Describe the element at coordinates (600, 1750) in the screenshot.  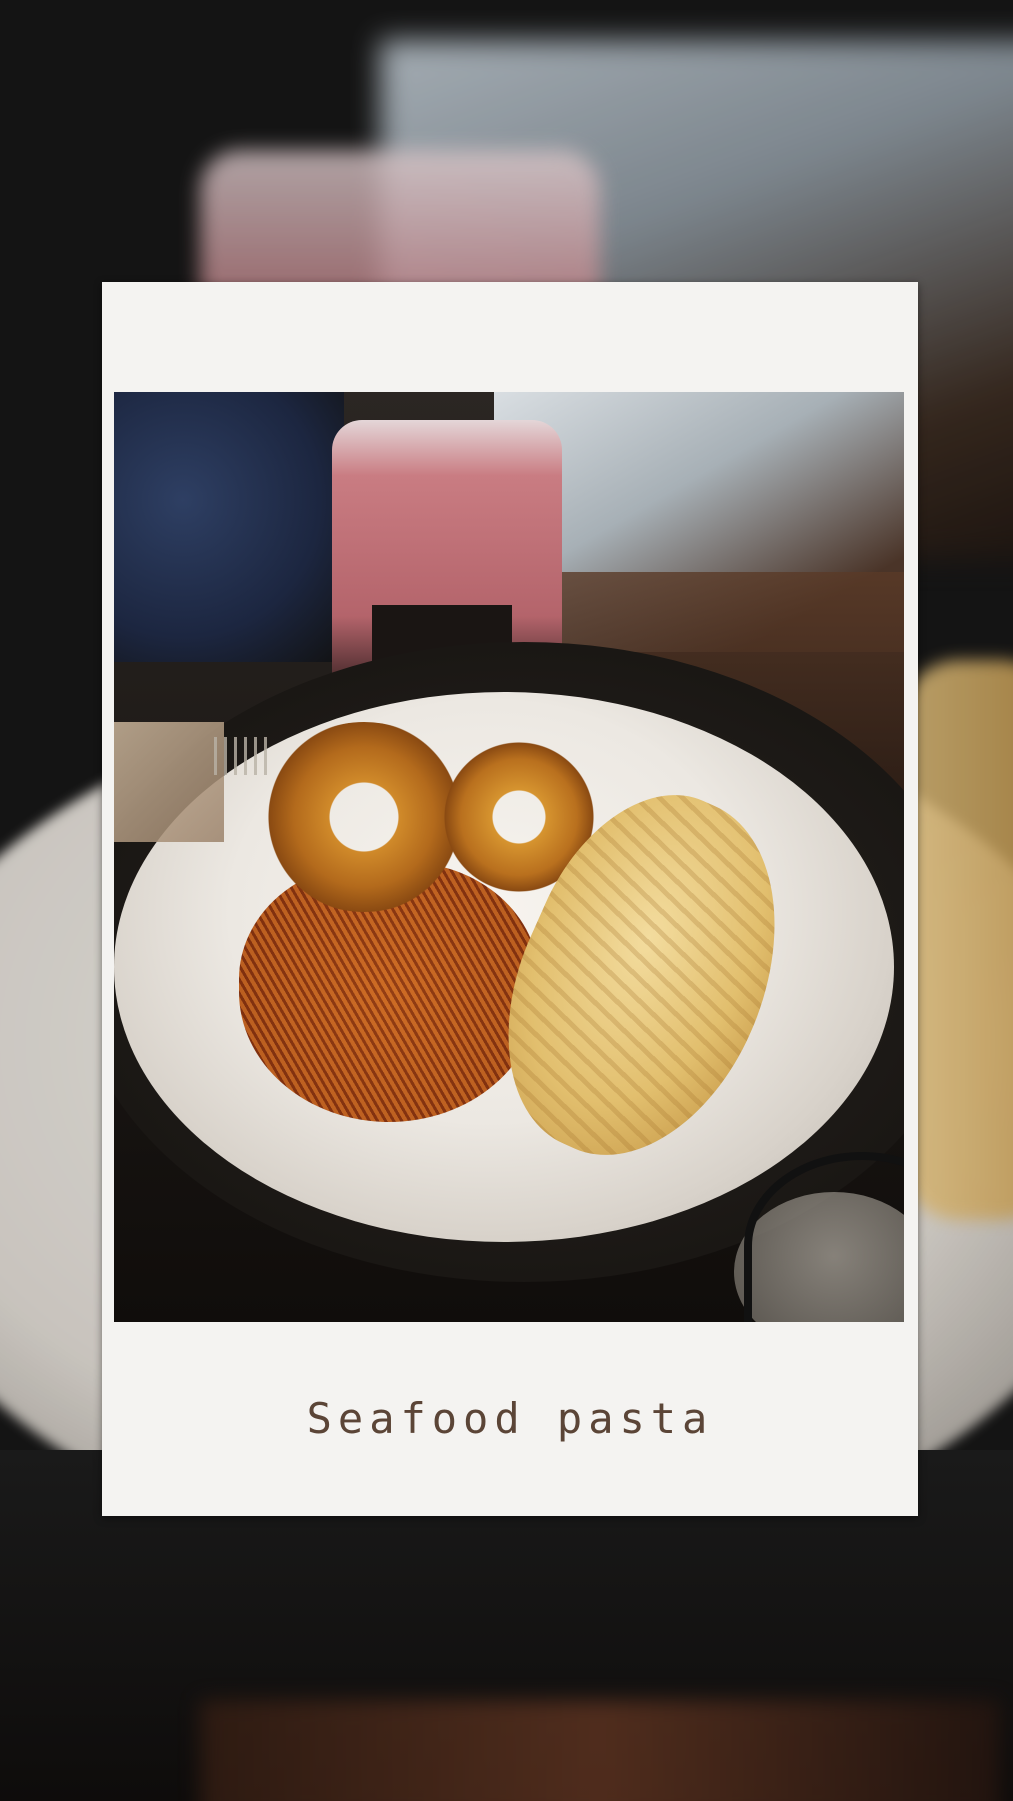
I see `background-wood-edge` at that location.